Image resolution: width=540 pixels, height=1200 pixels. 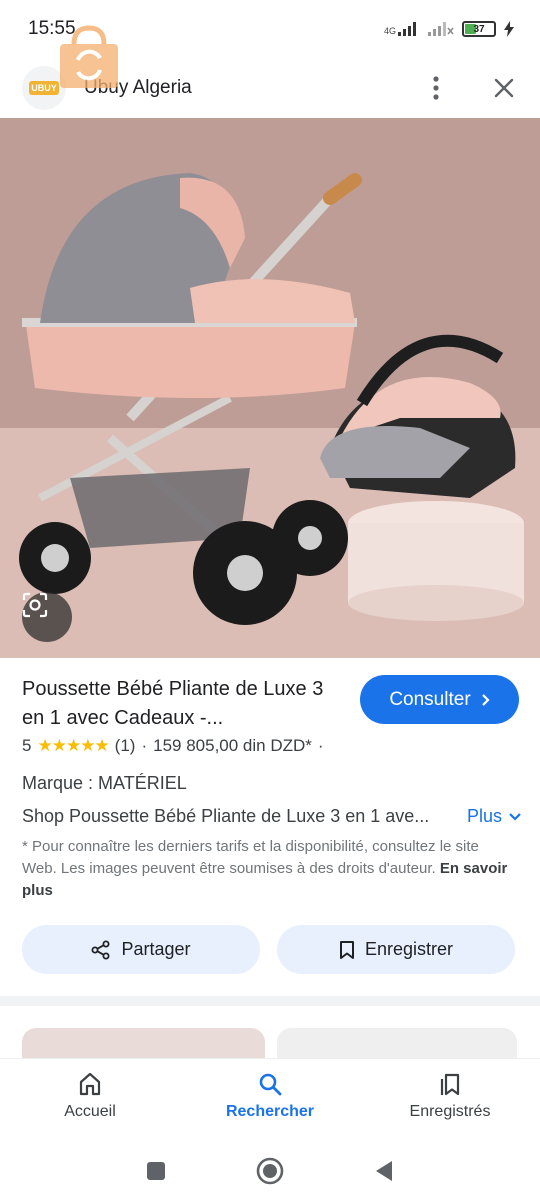 I want to click on star-rating-icon: ★★★★★, so click(x=73, y=745).